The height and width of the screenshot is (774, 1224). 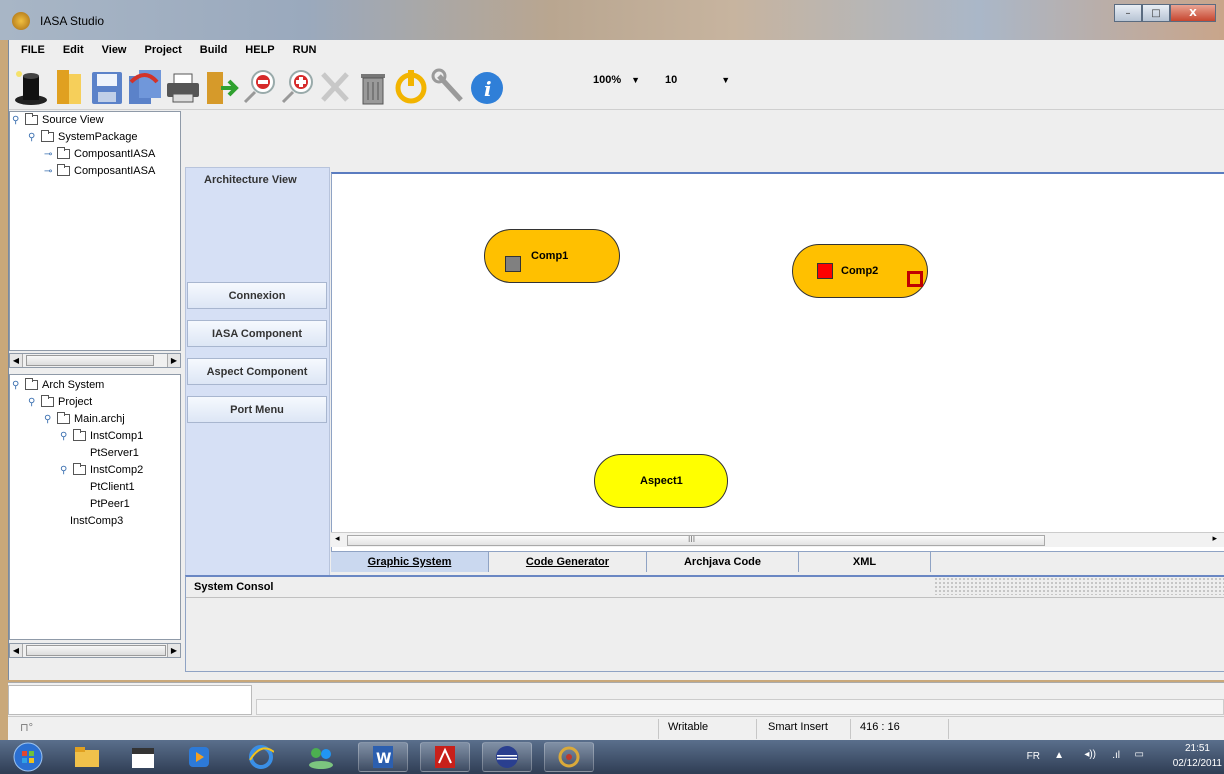 I want to click on wizard-hat-icon, so click(x=31, y=87).